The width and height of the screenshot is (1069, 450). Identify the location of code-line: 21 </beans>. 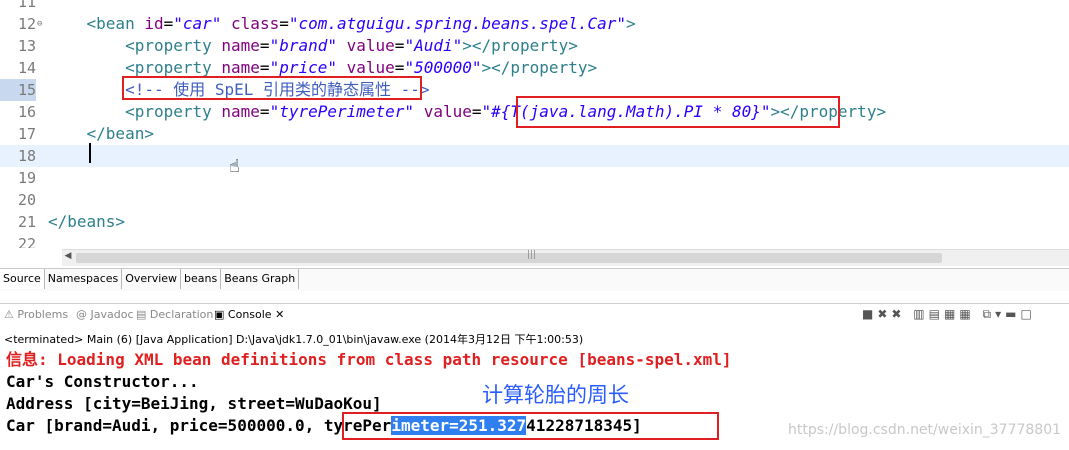
(534, 222).